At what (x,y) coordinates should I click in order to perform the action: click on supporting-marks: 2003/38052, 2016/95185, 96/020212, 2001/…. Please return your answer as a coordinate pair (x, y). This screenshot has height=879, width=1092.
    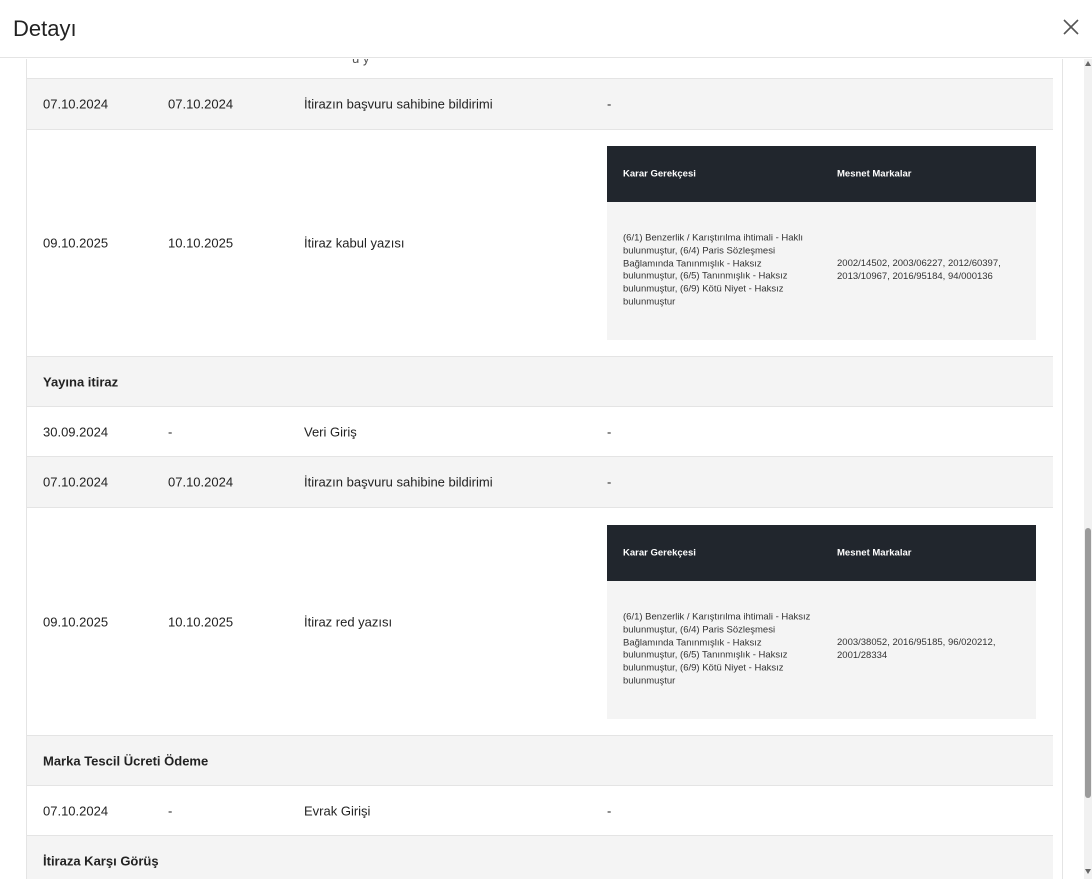
    Looking at the image, I should click on (916, 649).